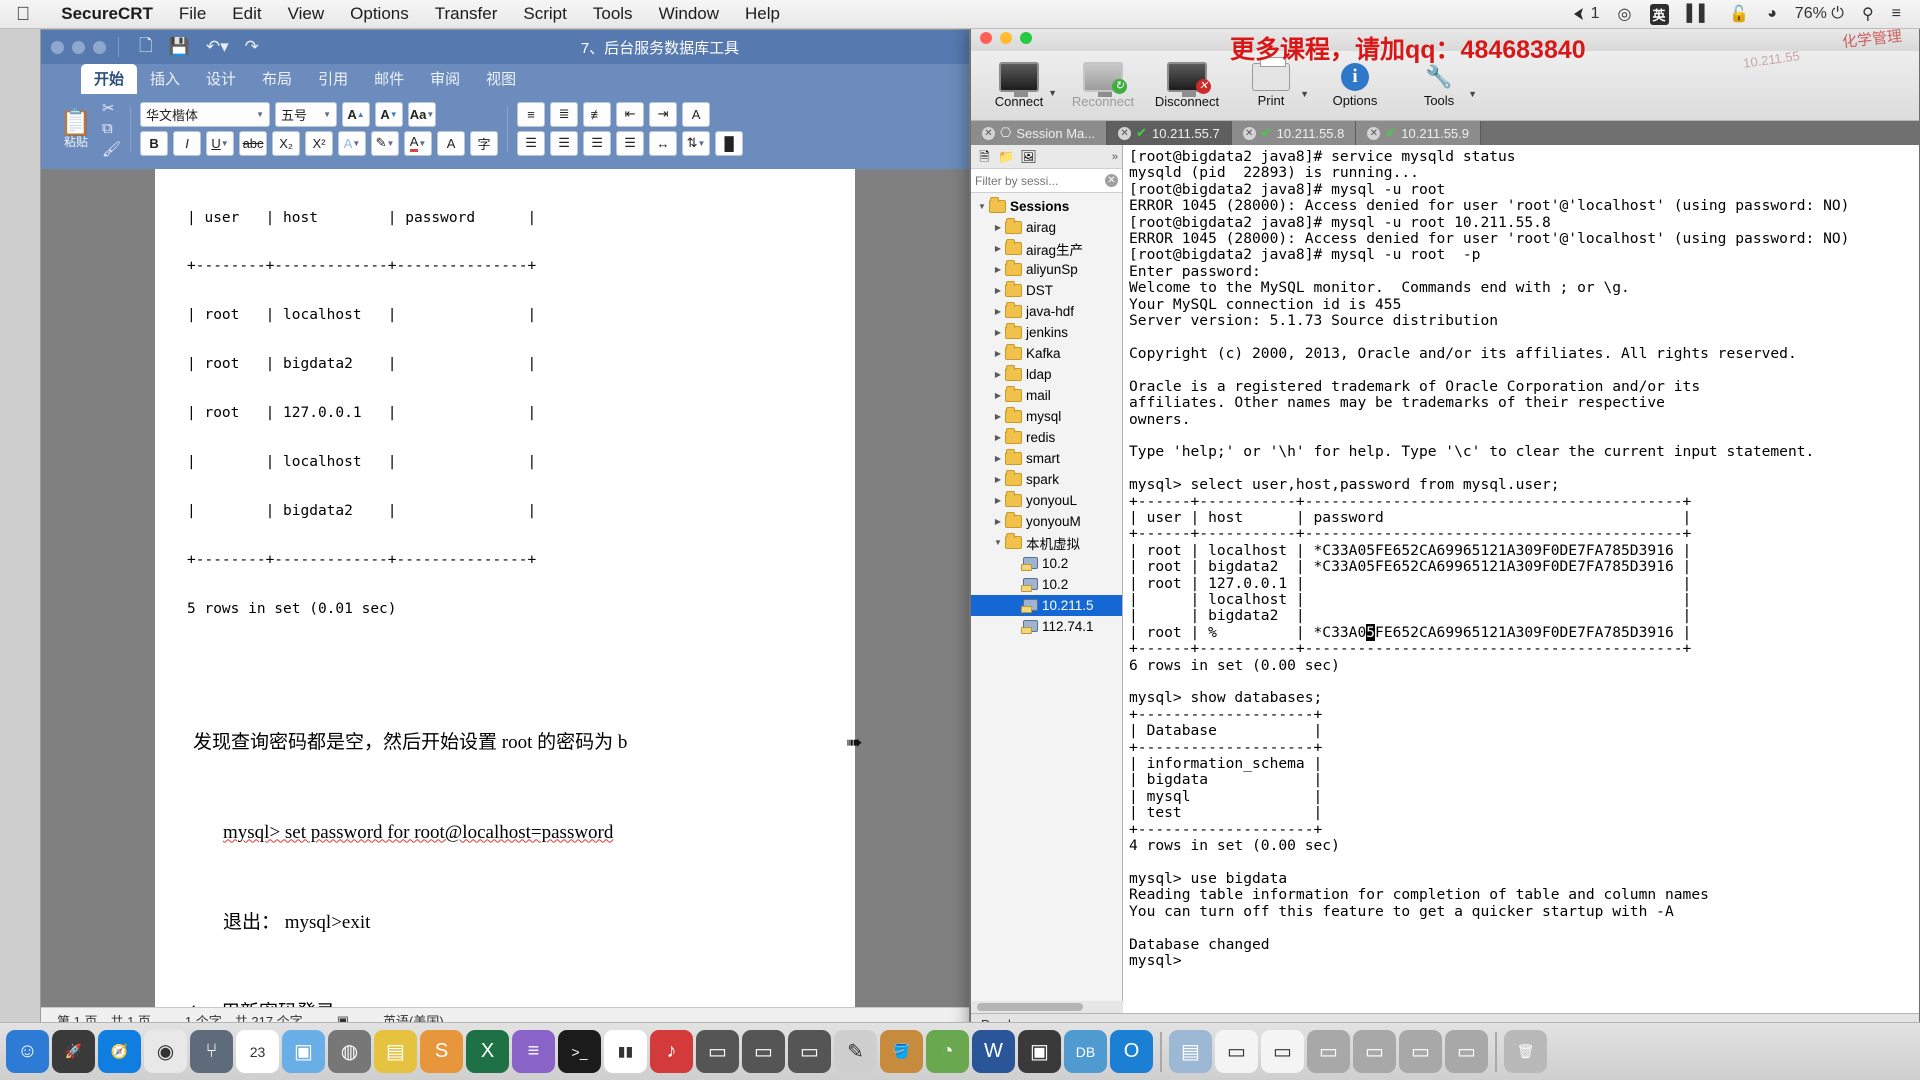 The height and width of the screenshot is (1080, 1920). I want to click on dock-item-sourcetree: ⑂, so click(211, 1051).